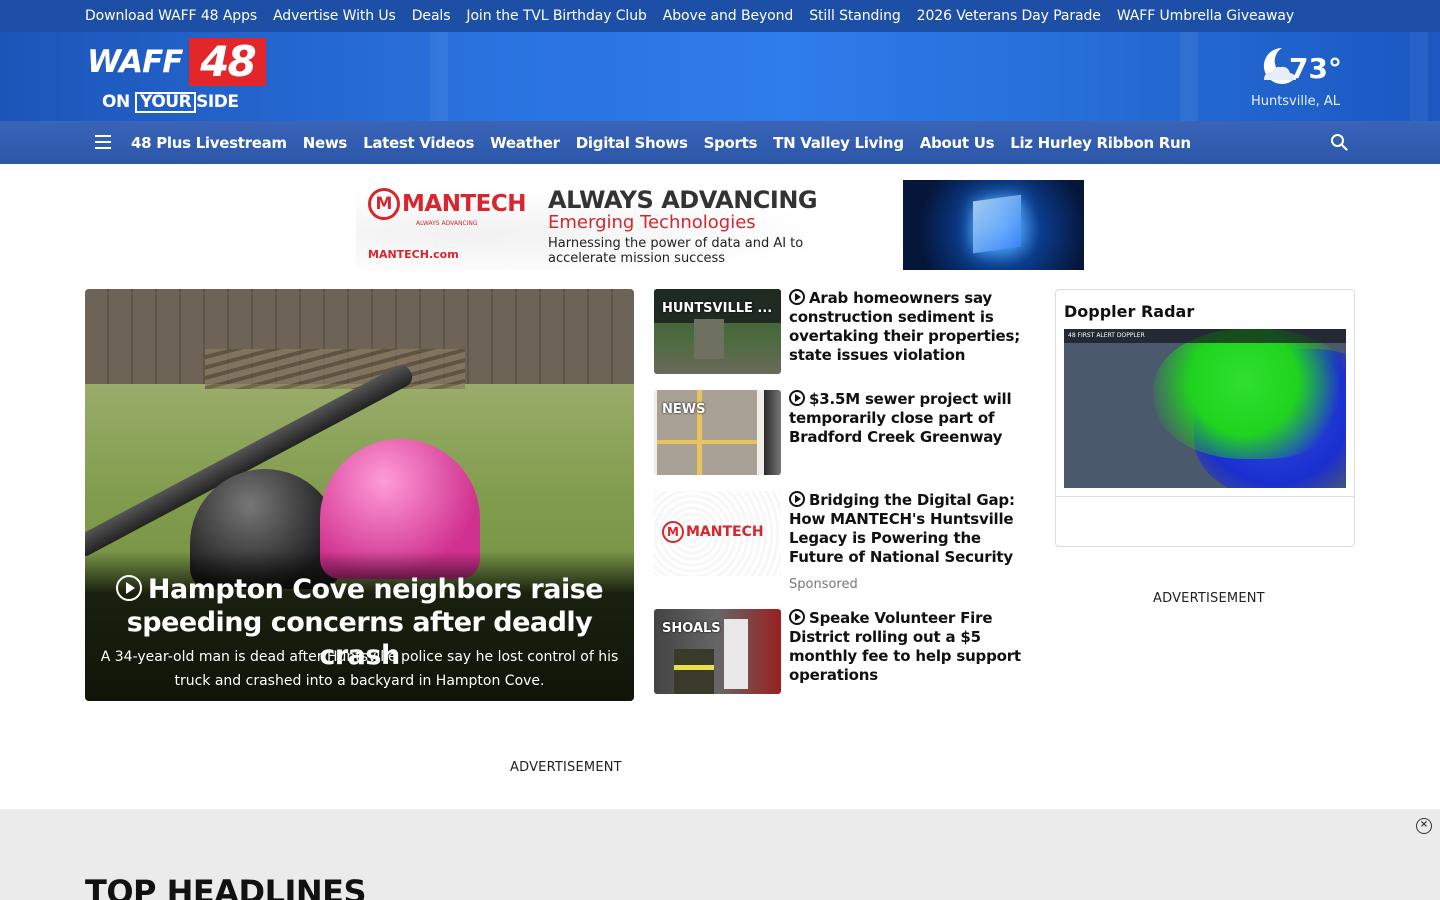 Image resolution: width=1440 pixels, height=900 pixels. What do you see at coordinates (652, 222) in the screenshot?
I see `ad-subheadline: Emerging Technologies` at bounding box center [652, 222].